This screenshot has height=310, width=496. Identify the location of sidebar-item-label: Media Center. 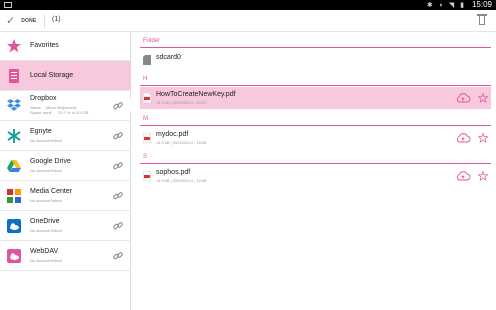
(51, 191).